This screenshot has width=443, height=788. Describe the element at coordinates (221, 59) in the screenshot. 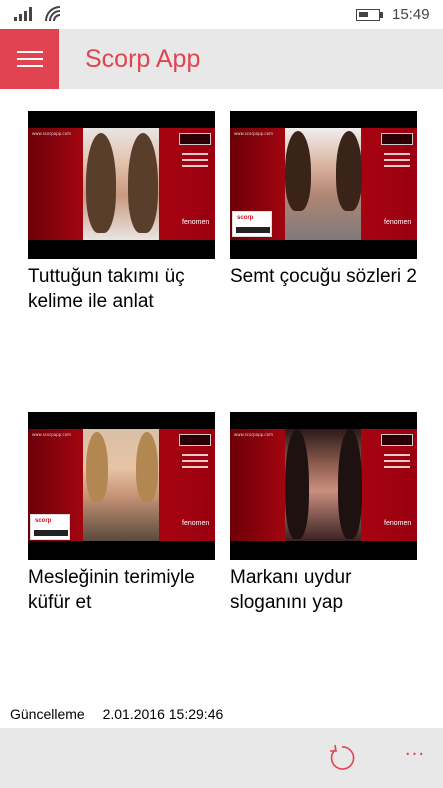

I see `app-bar: Scorp App` at that location.